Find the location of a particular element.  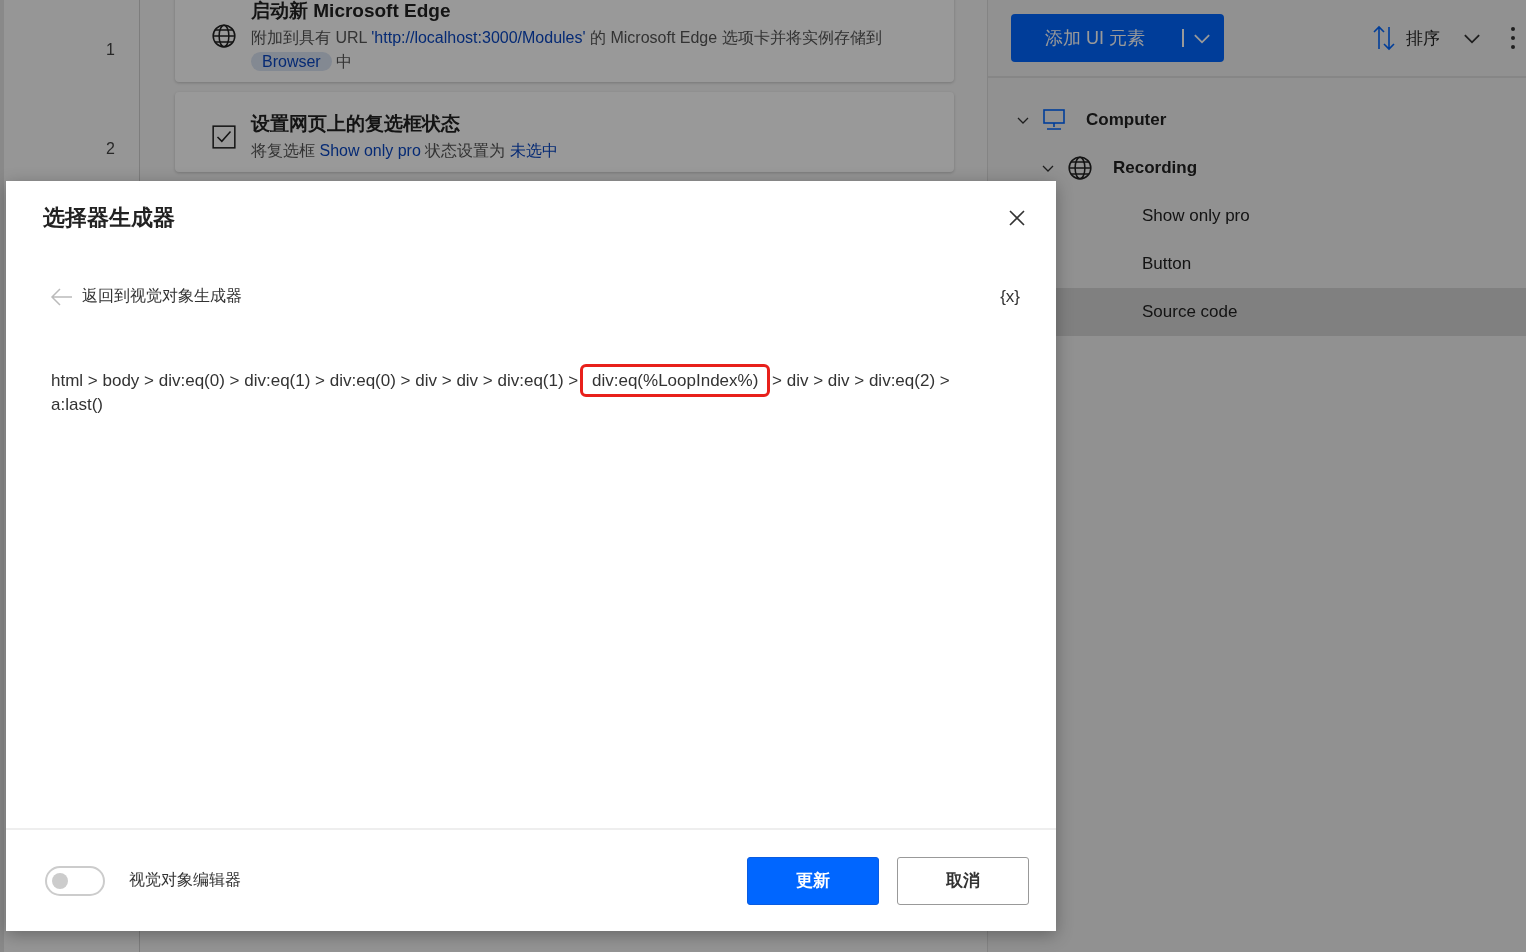

action-card: 启动新 Microsoft Edge 附加到具有 URL 'http://localhost:3000/Modules' 的 Microsoft Edge 选项卡并将实例存储到 Browser 中 is located at coordinates (564, 41).